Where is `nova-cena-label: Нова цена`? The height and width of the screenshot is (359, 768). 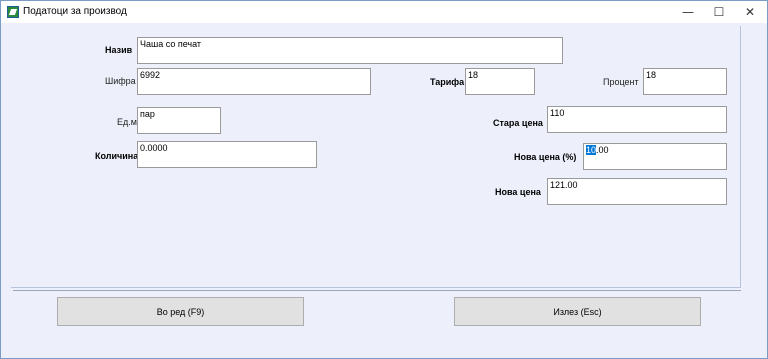
nova-cena-label: Нова цена is located at coordinates (518, 192).